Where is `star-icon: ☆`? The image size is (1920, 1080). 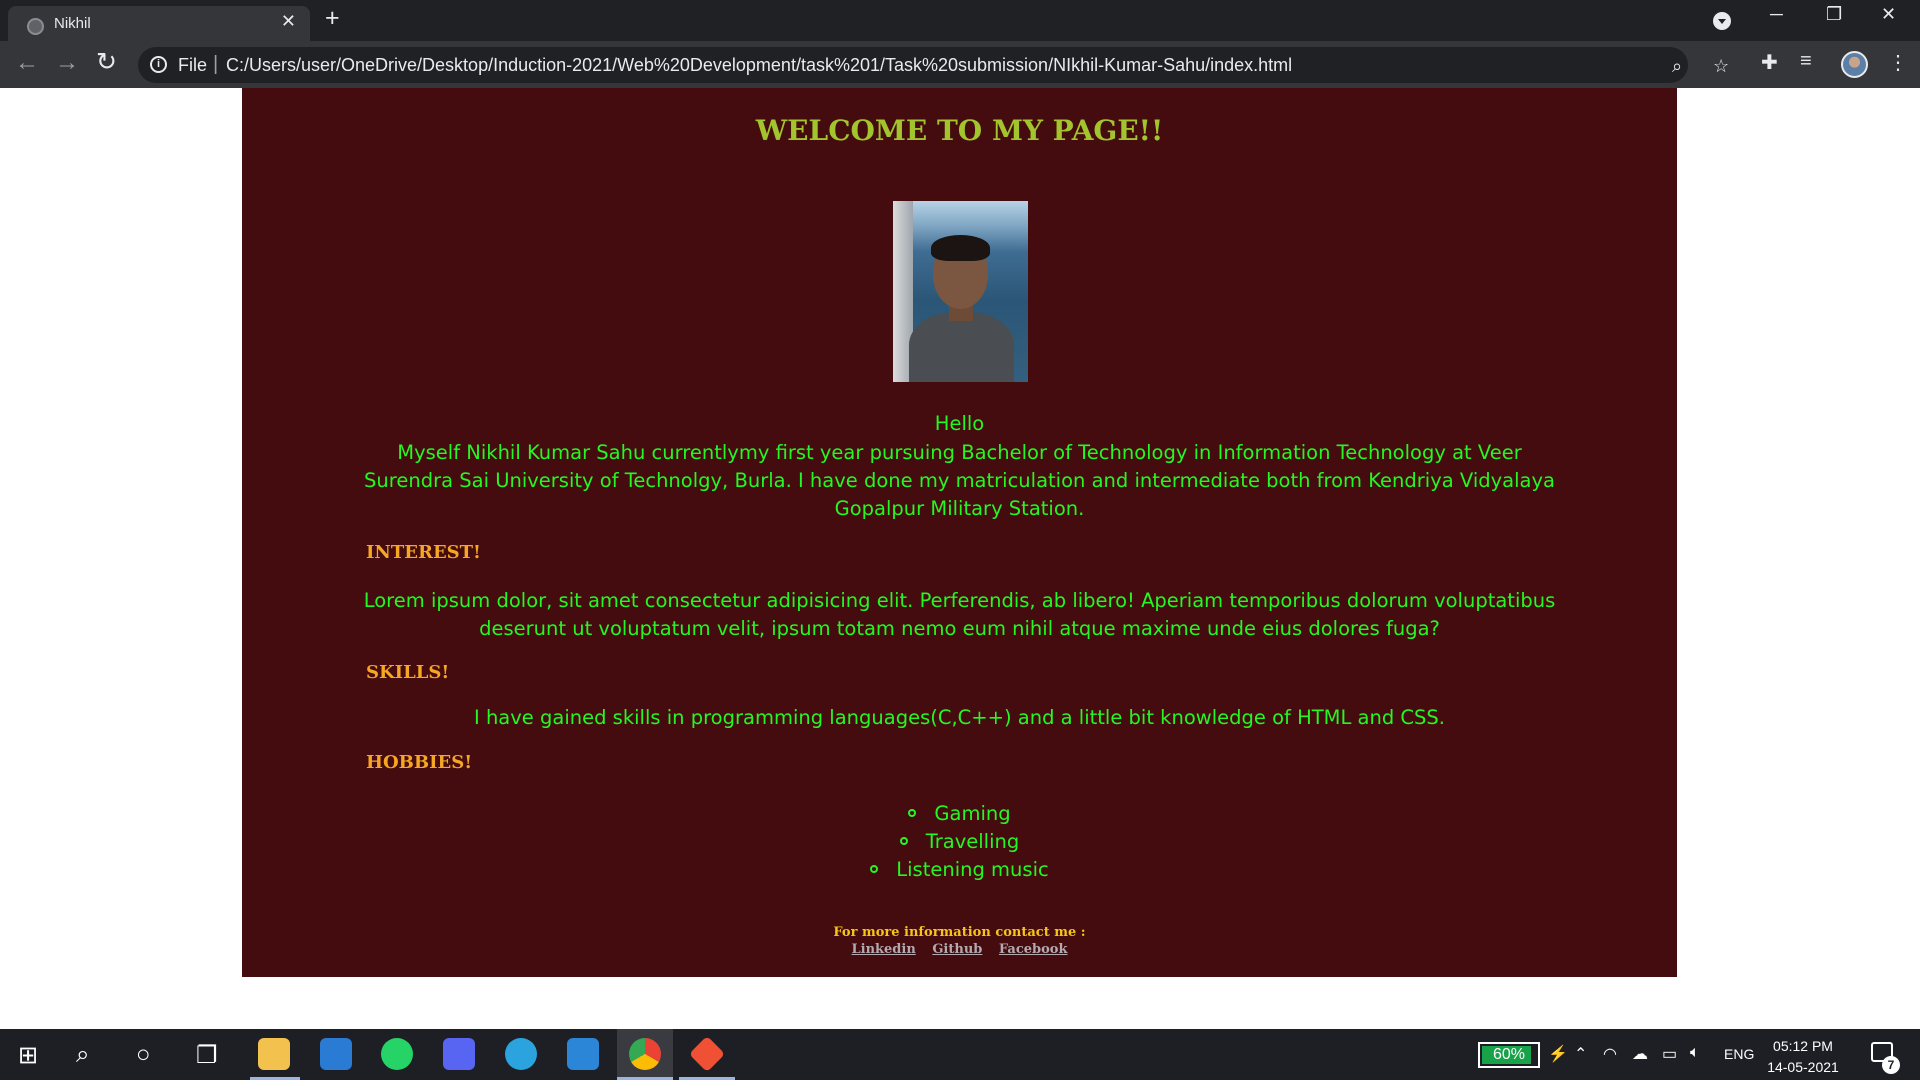 star-icon: ☆ is located at coordinates (1721, 66).